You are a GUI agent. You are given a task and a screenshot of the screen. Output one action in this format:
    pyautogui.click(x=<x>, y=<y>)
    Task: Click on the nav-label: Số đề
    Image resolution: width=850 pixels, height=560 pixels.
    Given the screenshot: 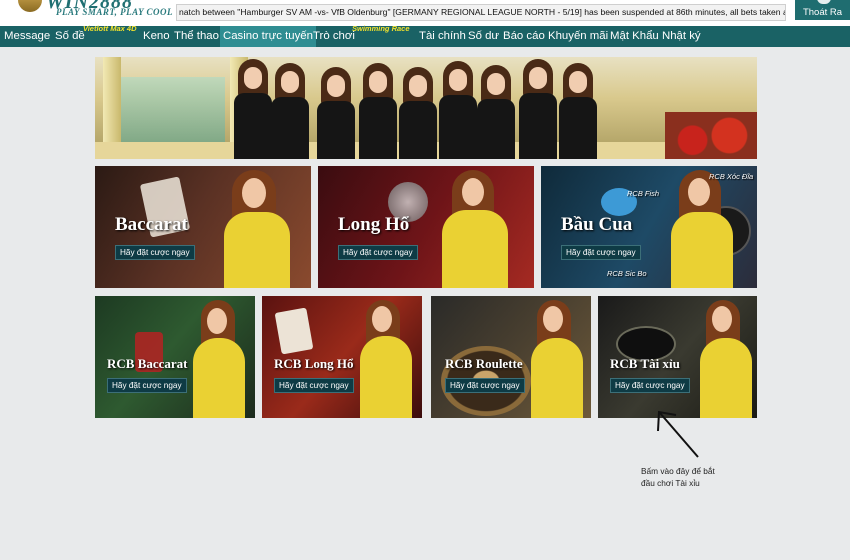 What is the action you would take?
    pyautogui.click(x=70, y=36)
    